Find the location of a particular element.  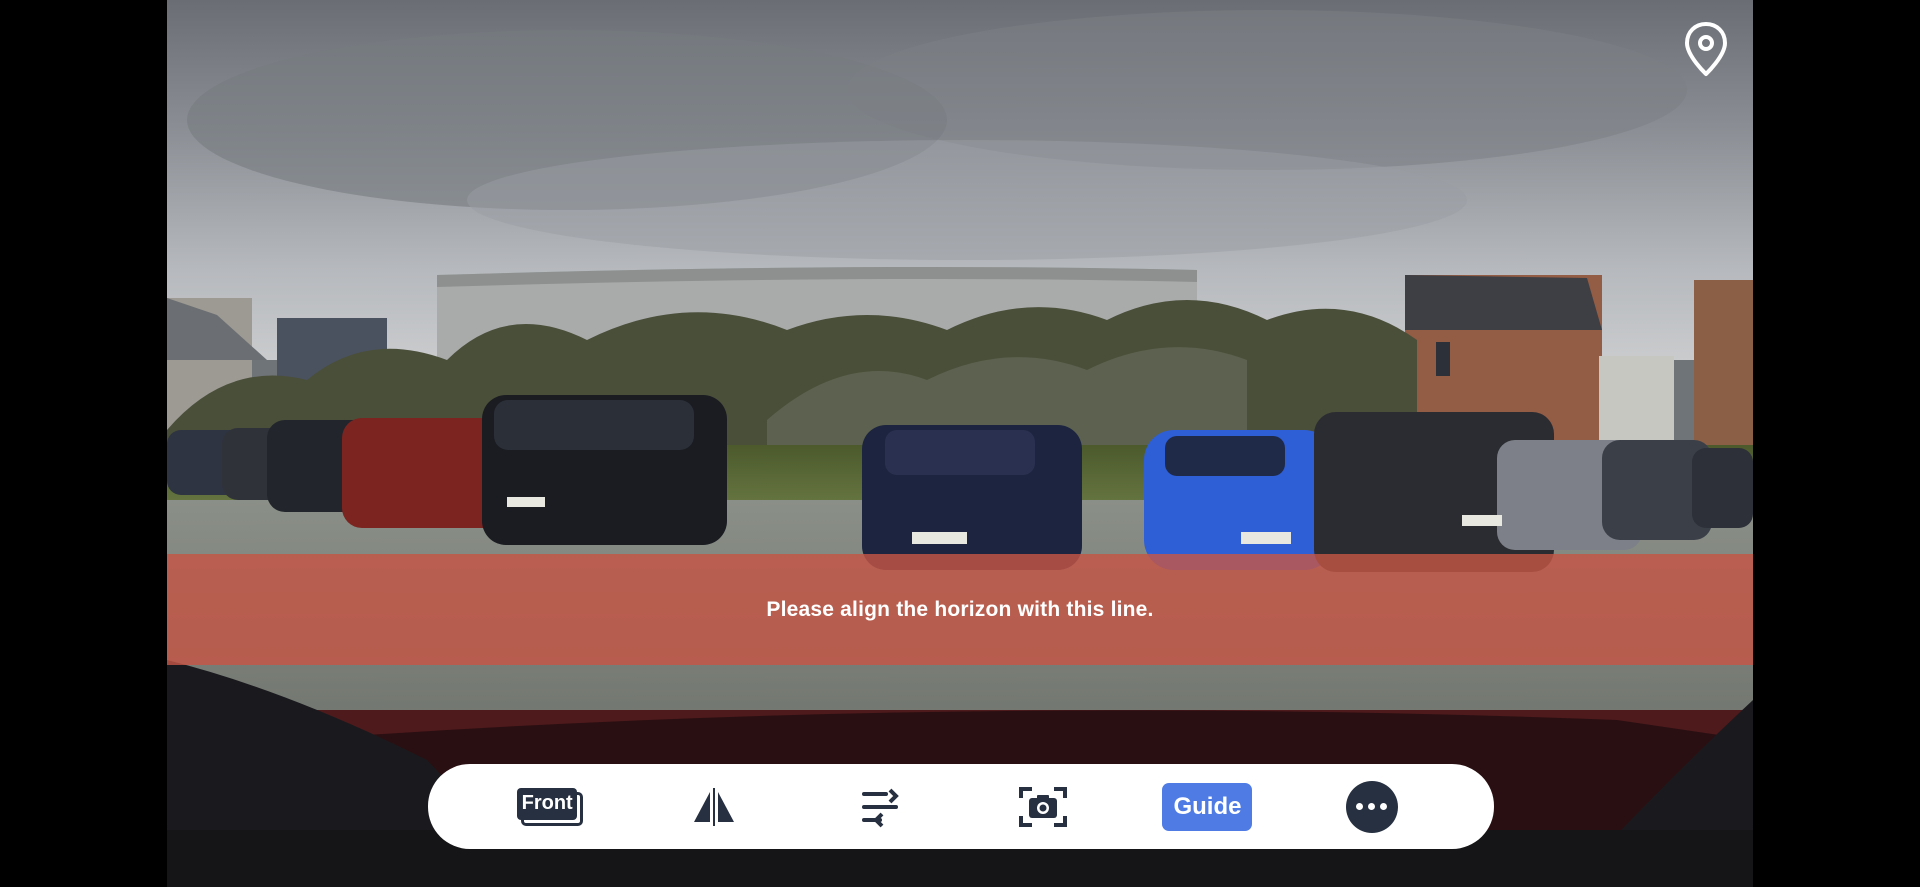

mirror-flip-button is located at coordinates (714, 807).